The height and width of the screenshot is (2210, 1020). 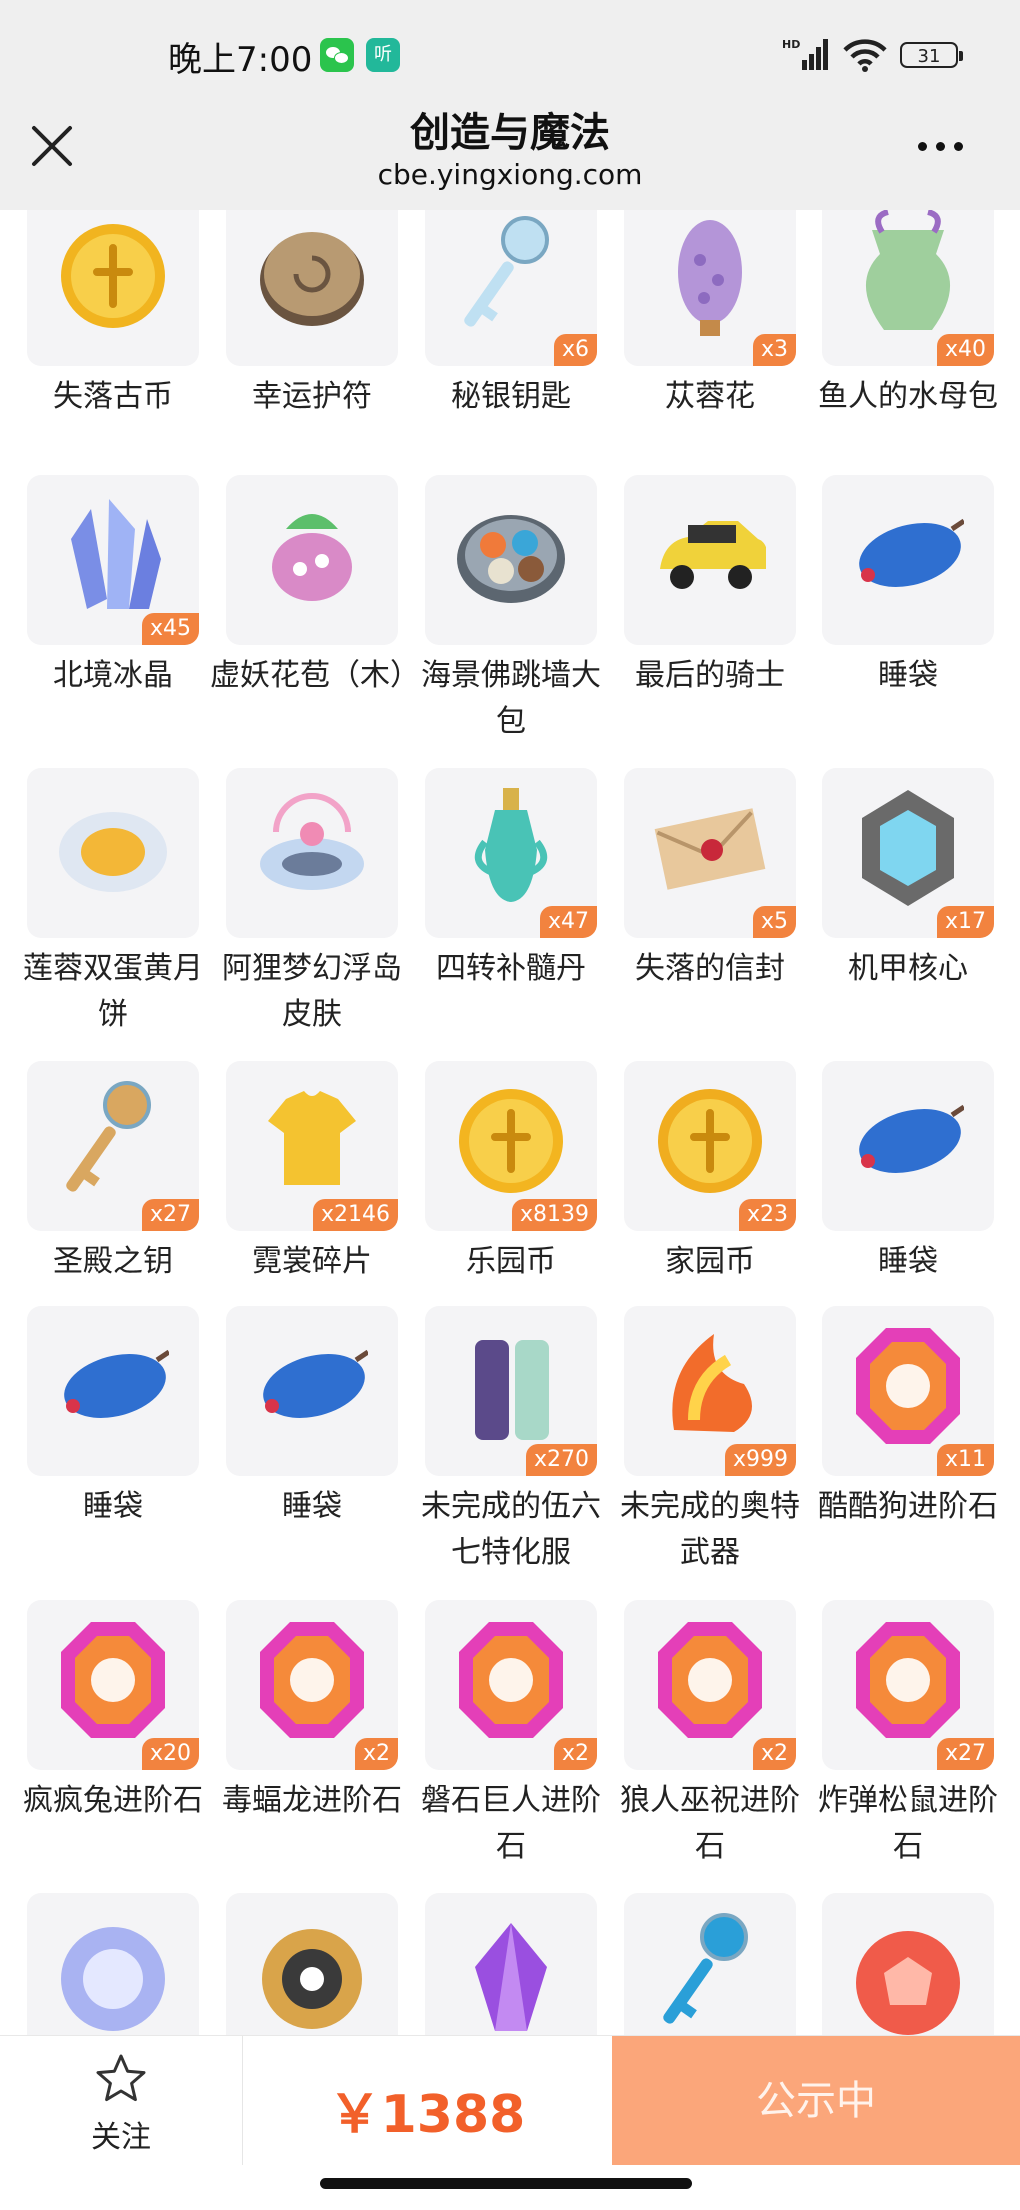 I want to click on item-tile: x6, so click(x=511, y=288).